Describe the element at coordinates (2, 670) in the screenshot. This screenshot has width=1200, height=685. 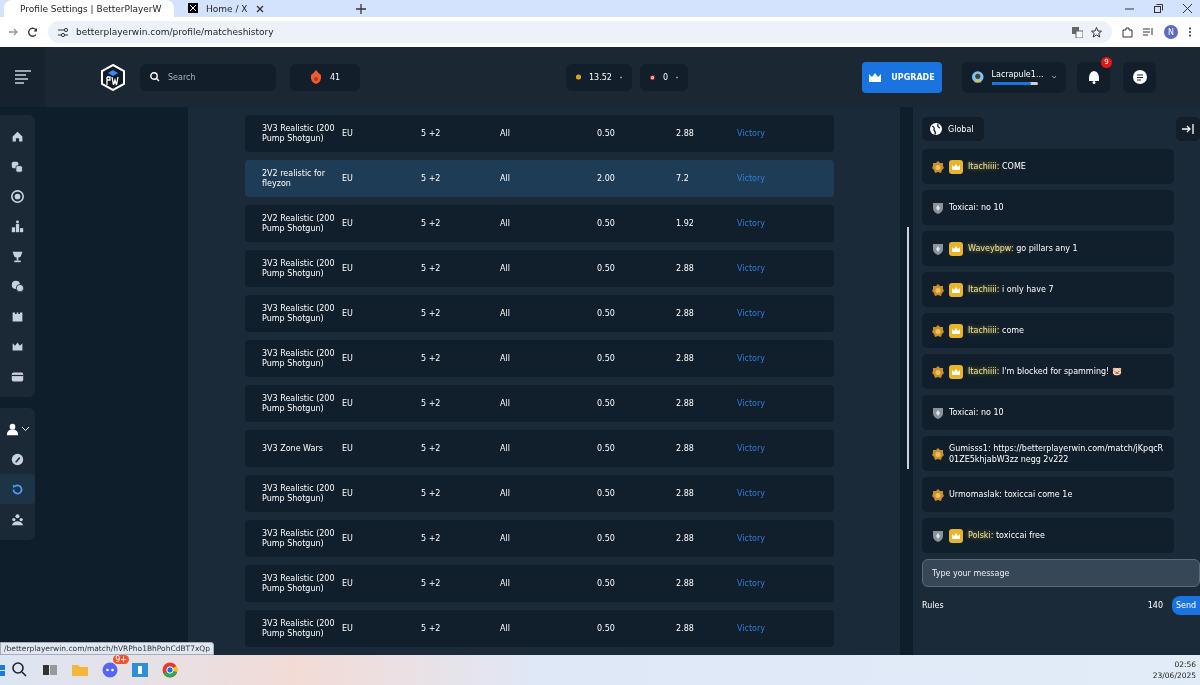
I see `windows-icon` at that location.